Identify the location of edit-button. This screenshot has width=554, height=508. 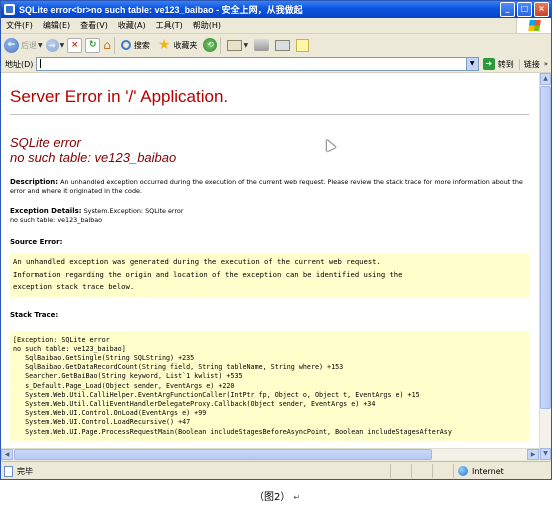
(283, 45).